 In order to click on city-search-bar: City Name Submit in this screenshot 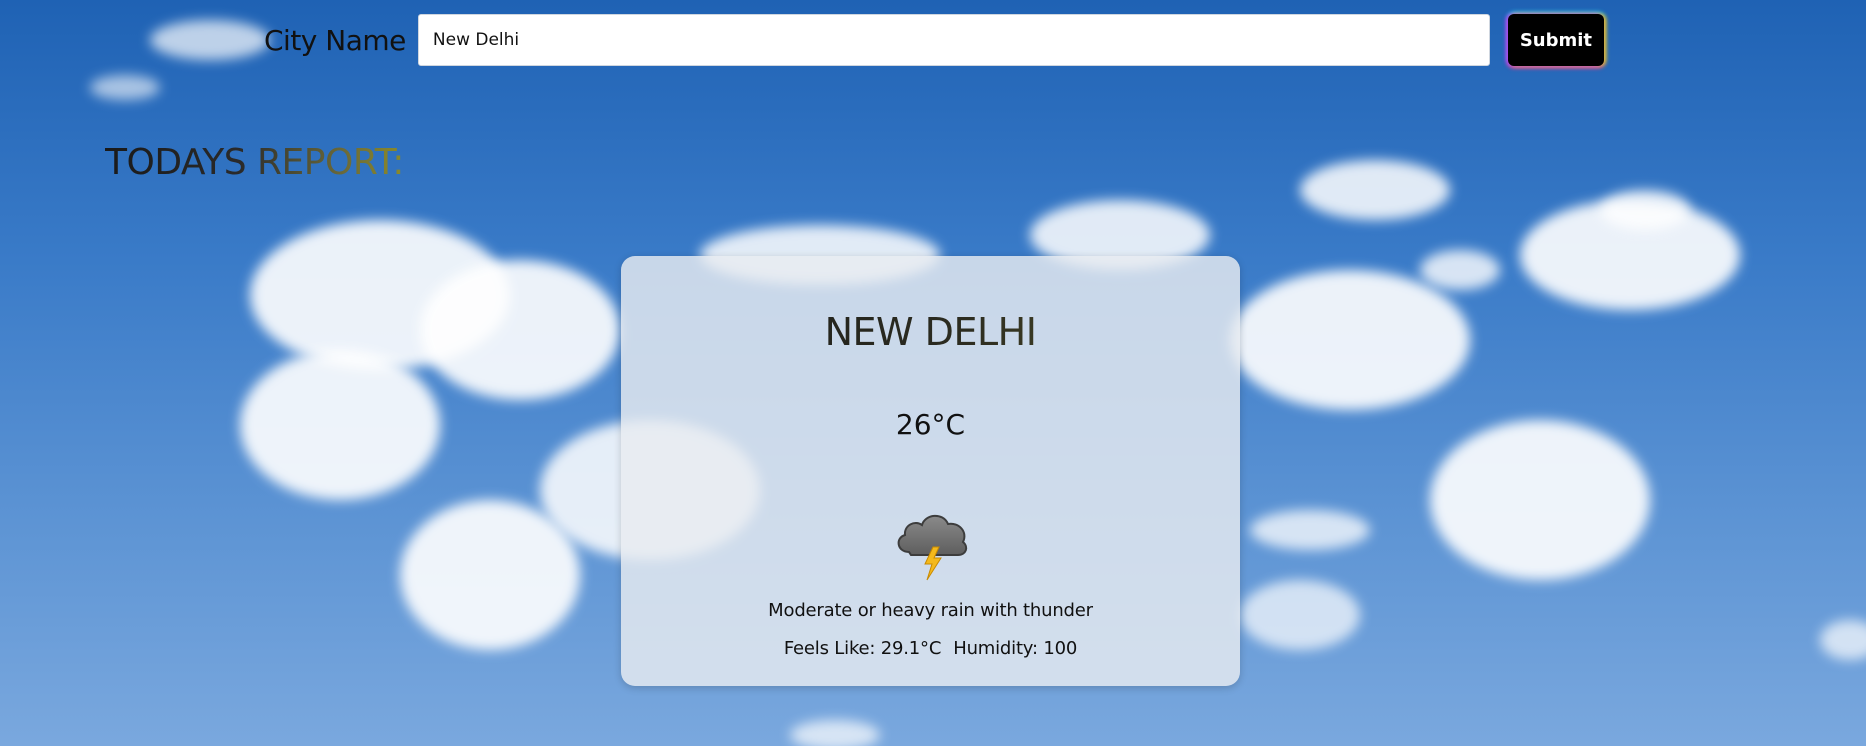, I will do `click(934, 40)`.